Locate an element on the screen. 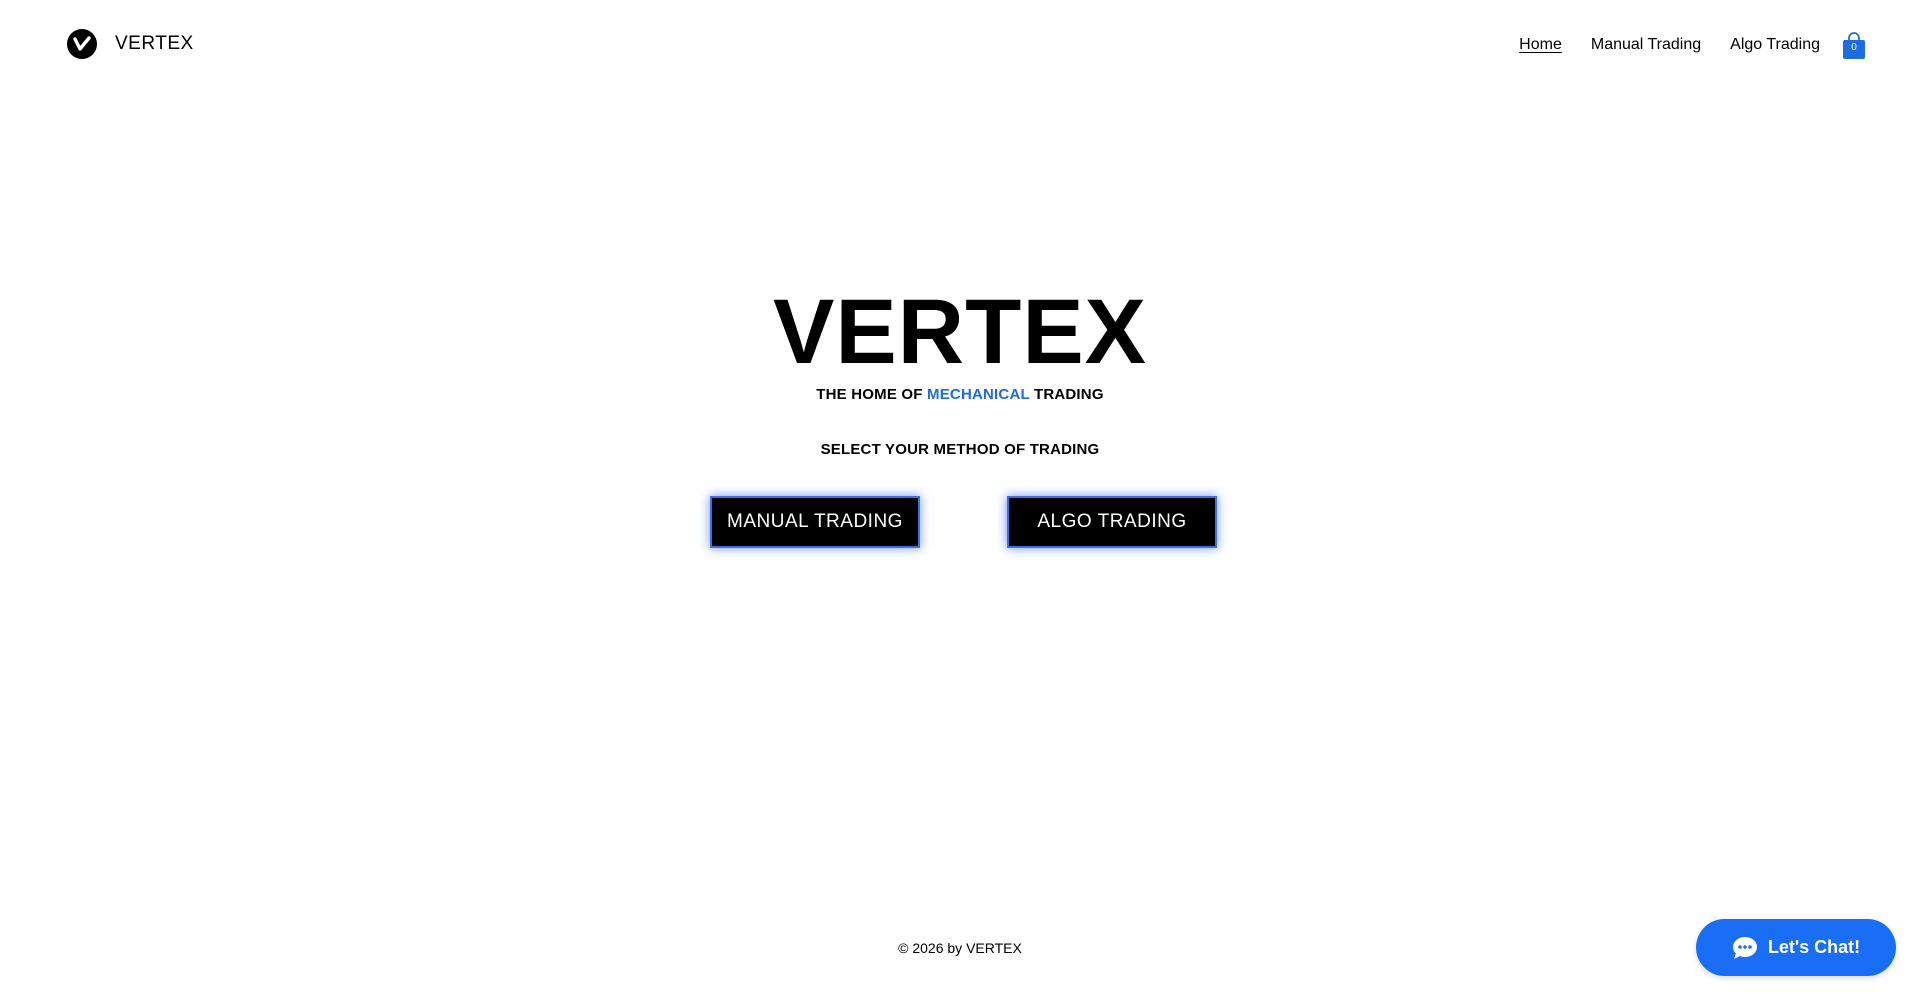 The width and height of the screenshot is (1920, 993). cart-button: 0 is located at coordinates (1854, 45).